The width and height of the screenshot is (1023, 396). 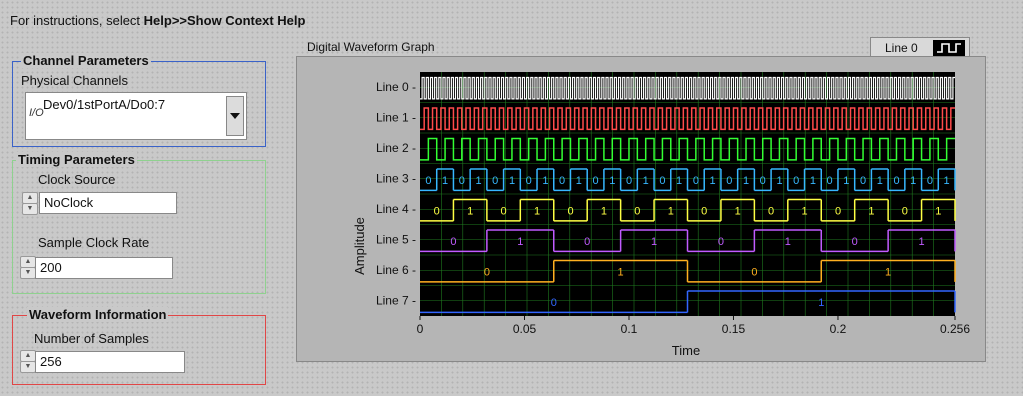 What do you see at coordinates (224, 20) in the screenshot?
I see `instructions-help-path: Help>>Show Context Help` at bounding box center [224, 20].